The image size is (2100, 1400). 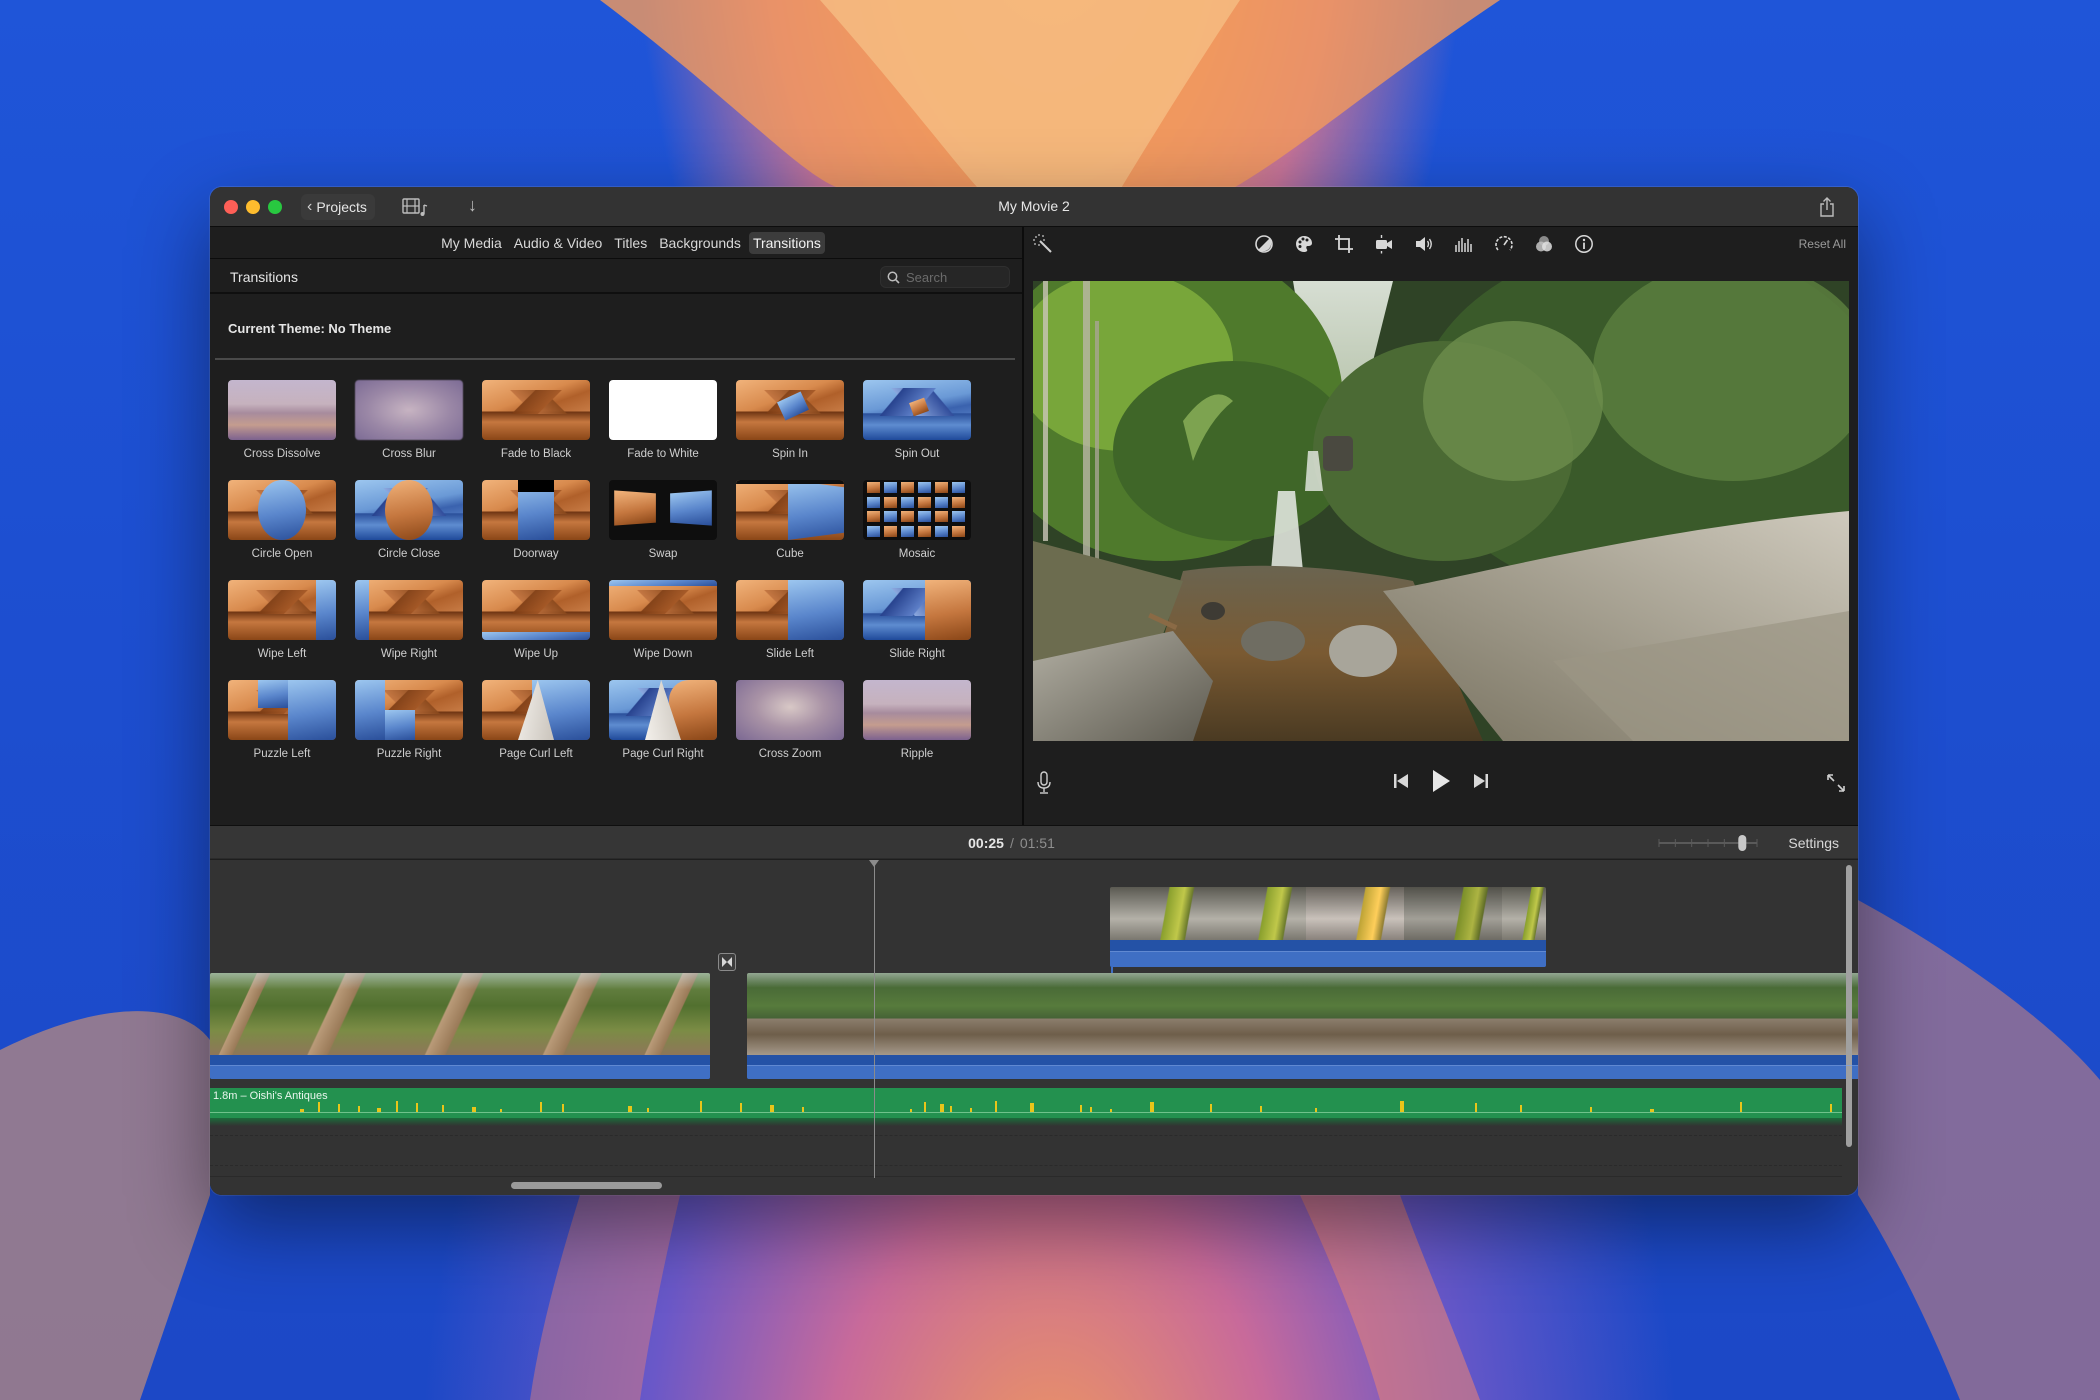 What do you see at coordinates (1504, 244) in the screenshot?
I see `speed-icon` at bounding box center [1504, 244].